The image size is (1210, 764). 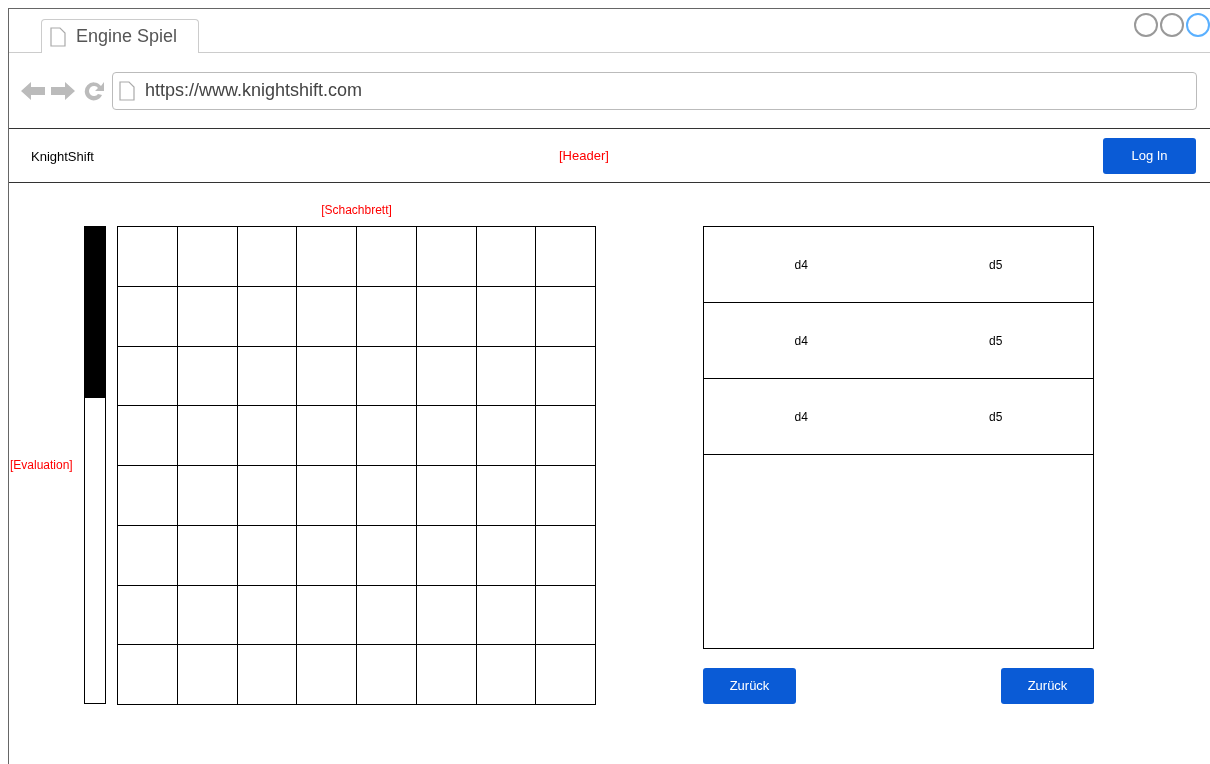 I want to click on login-button: Log In, so click(x=1149, y=155).